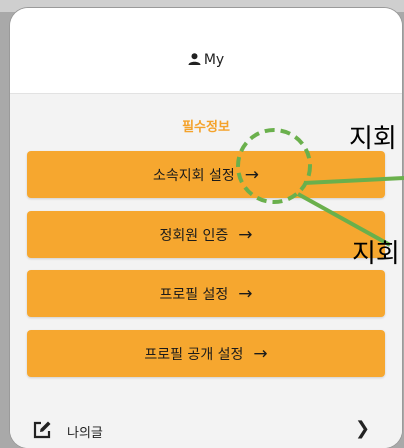  I want to click on highlight-circle, so click(274, 166).